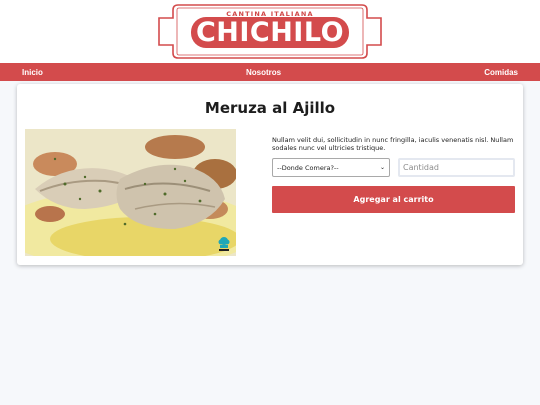 The width and height of the screenshot is (540, 405). What do you see at coordinates (421, 167) in the screenshot?
I see `quantity-placeholder: Cantidad` at bounding box center [421, 167].